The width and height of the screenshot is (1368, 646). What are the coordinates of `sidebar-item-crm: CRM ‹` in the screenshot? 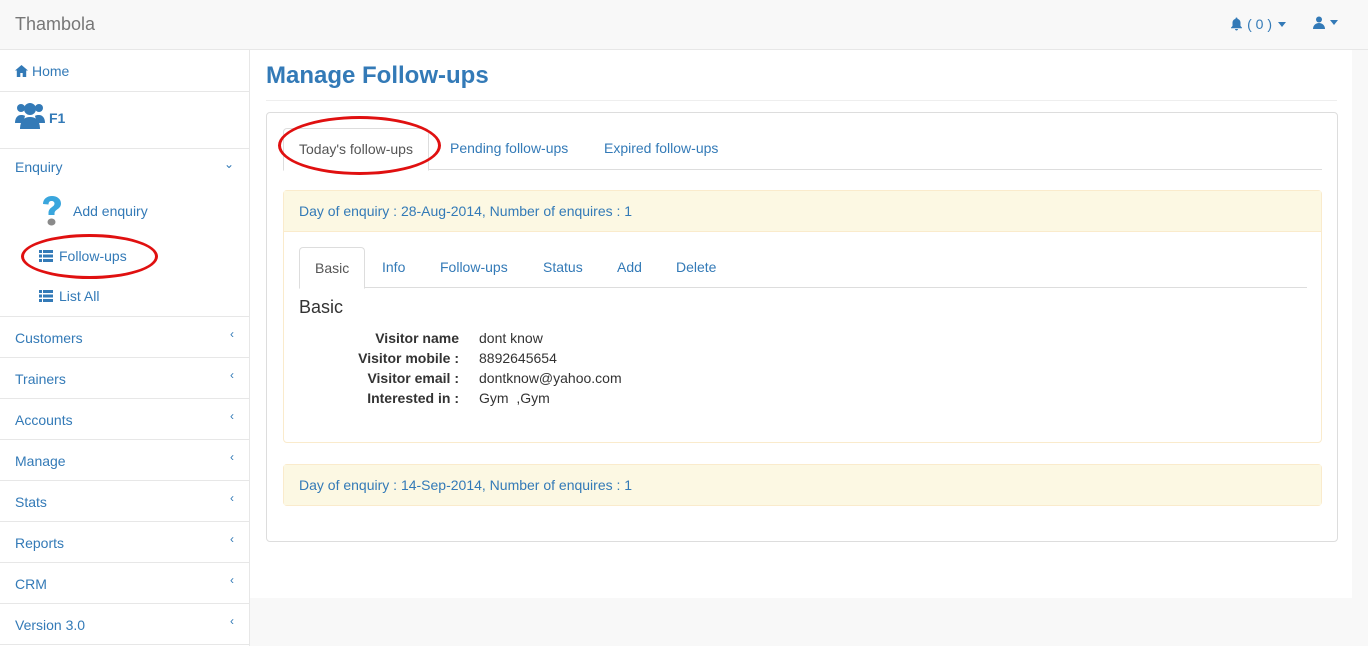 It's located at (124, 583).